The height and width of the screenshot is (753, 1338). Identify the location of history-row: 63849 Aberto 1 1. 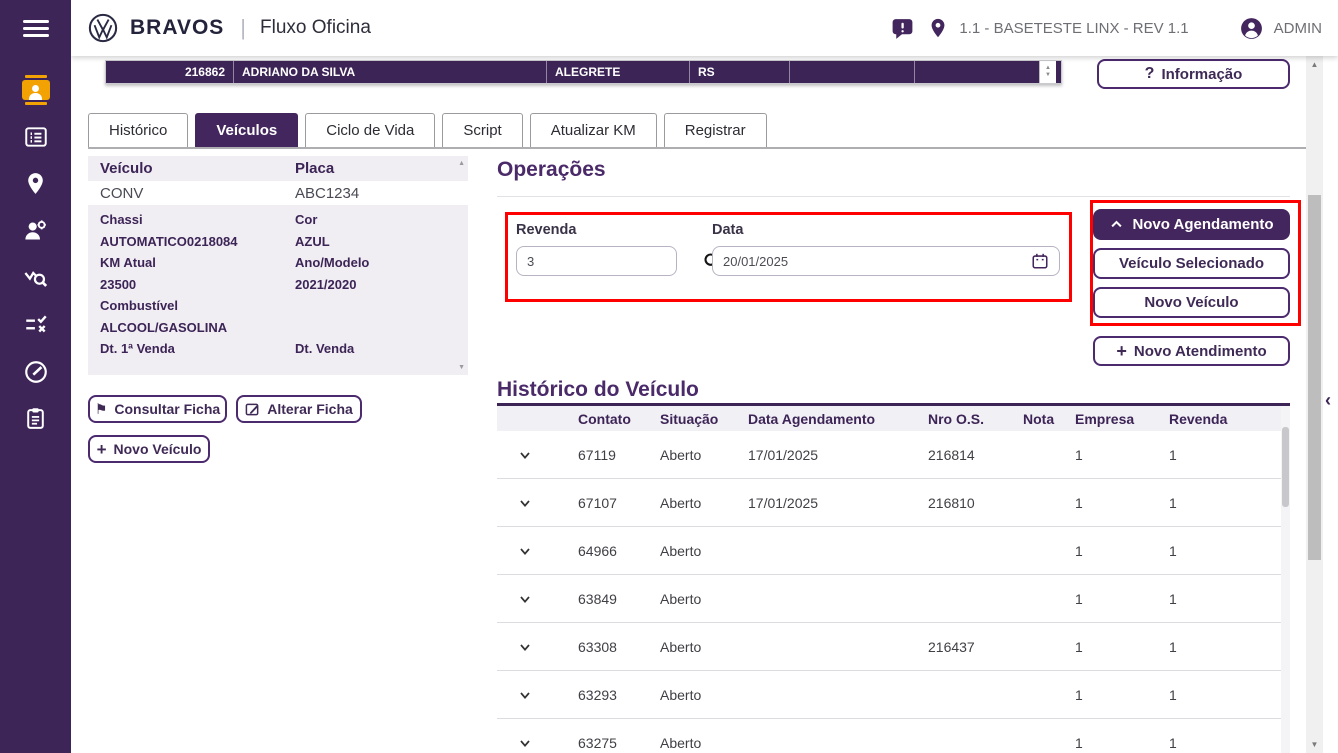
(893, 599).